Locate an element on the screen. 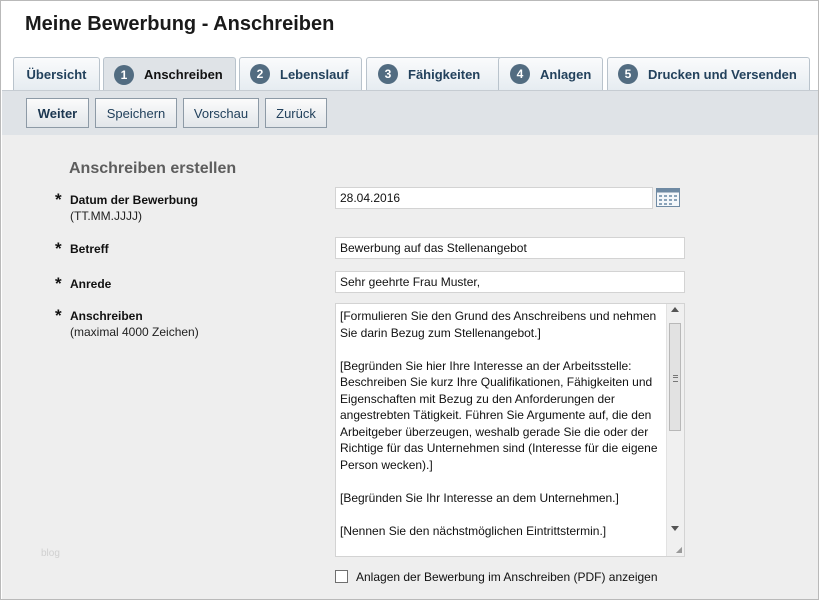 Image resolution: width=819 pixels, height=600 pixels. subject-field: Bewerbung auf das Stellenangebot is located at coordinates (510, 248).